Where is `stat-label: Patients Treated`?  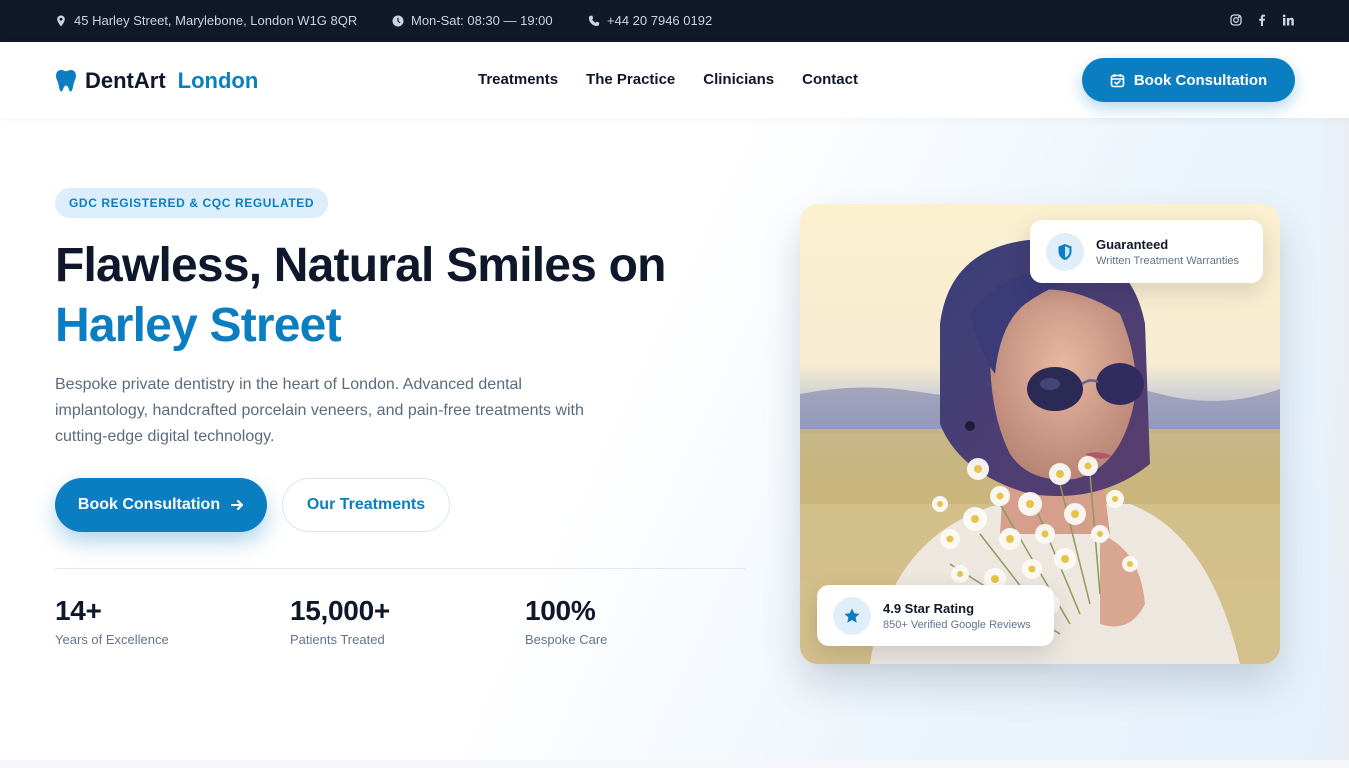 stat-label: Patients Treated is located at coordinates (337, 639).